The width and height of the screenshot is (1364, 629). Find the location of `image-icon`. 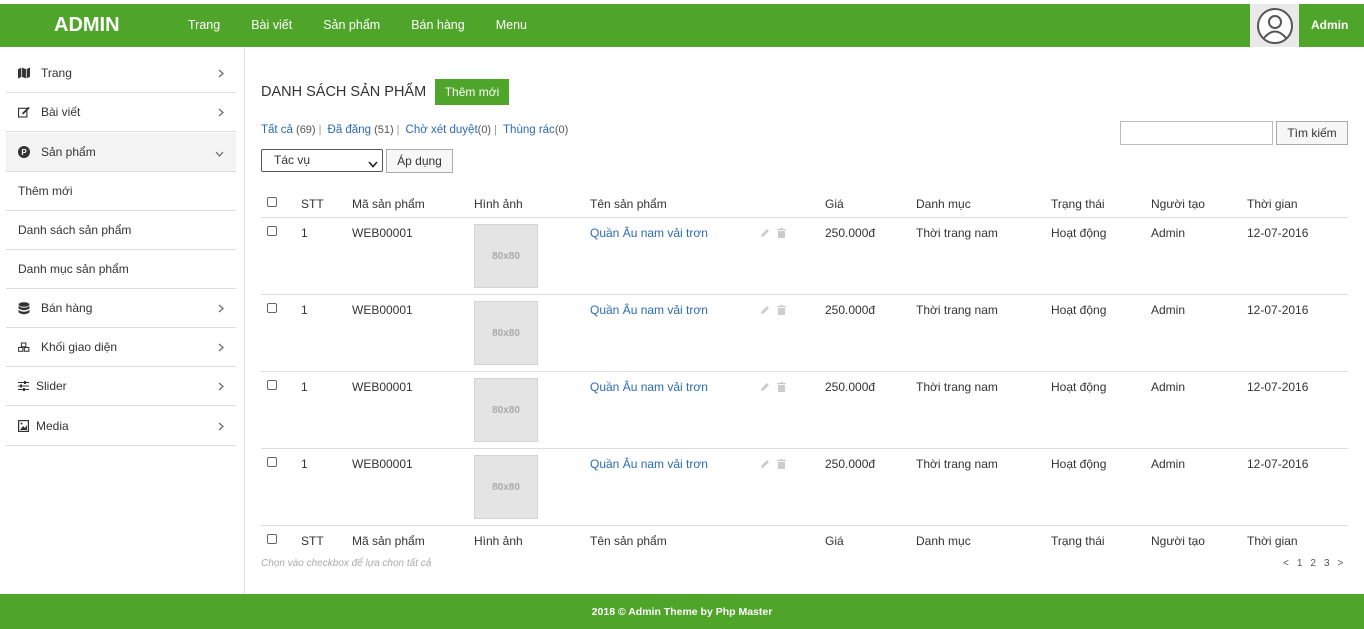

image-icon is located at coordinates (18, 426).